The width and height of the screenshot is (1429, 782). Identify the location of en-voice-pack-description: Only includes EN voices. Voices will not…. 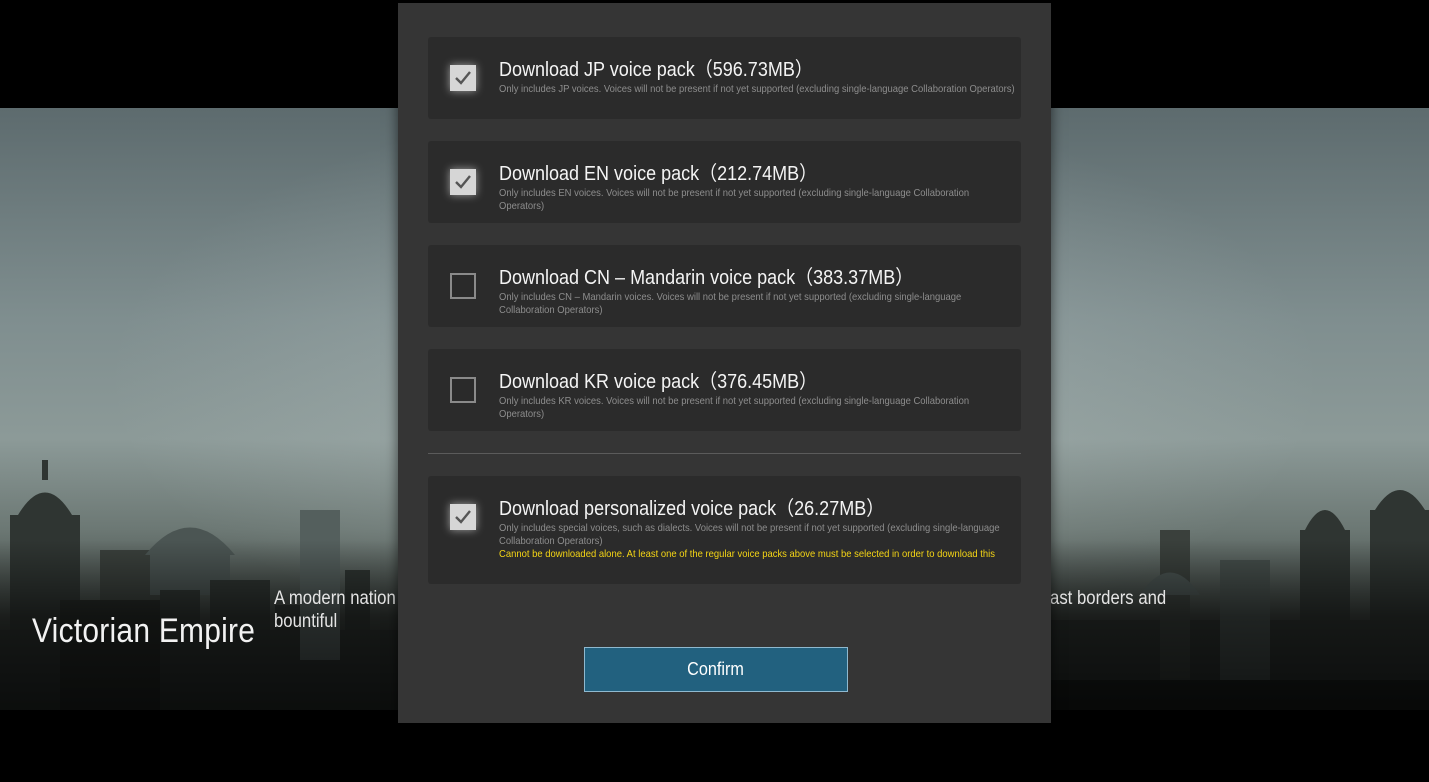
(734, 199).